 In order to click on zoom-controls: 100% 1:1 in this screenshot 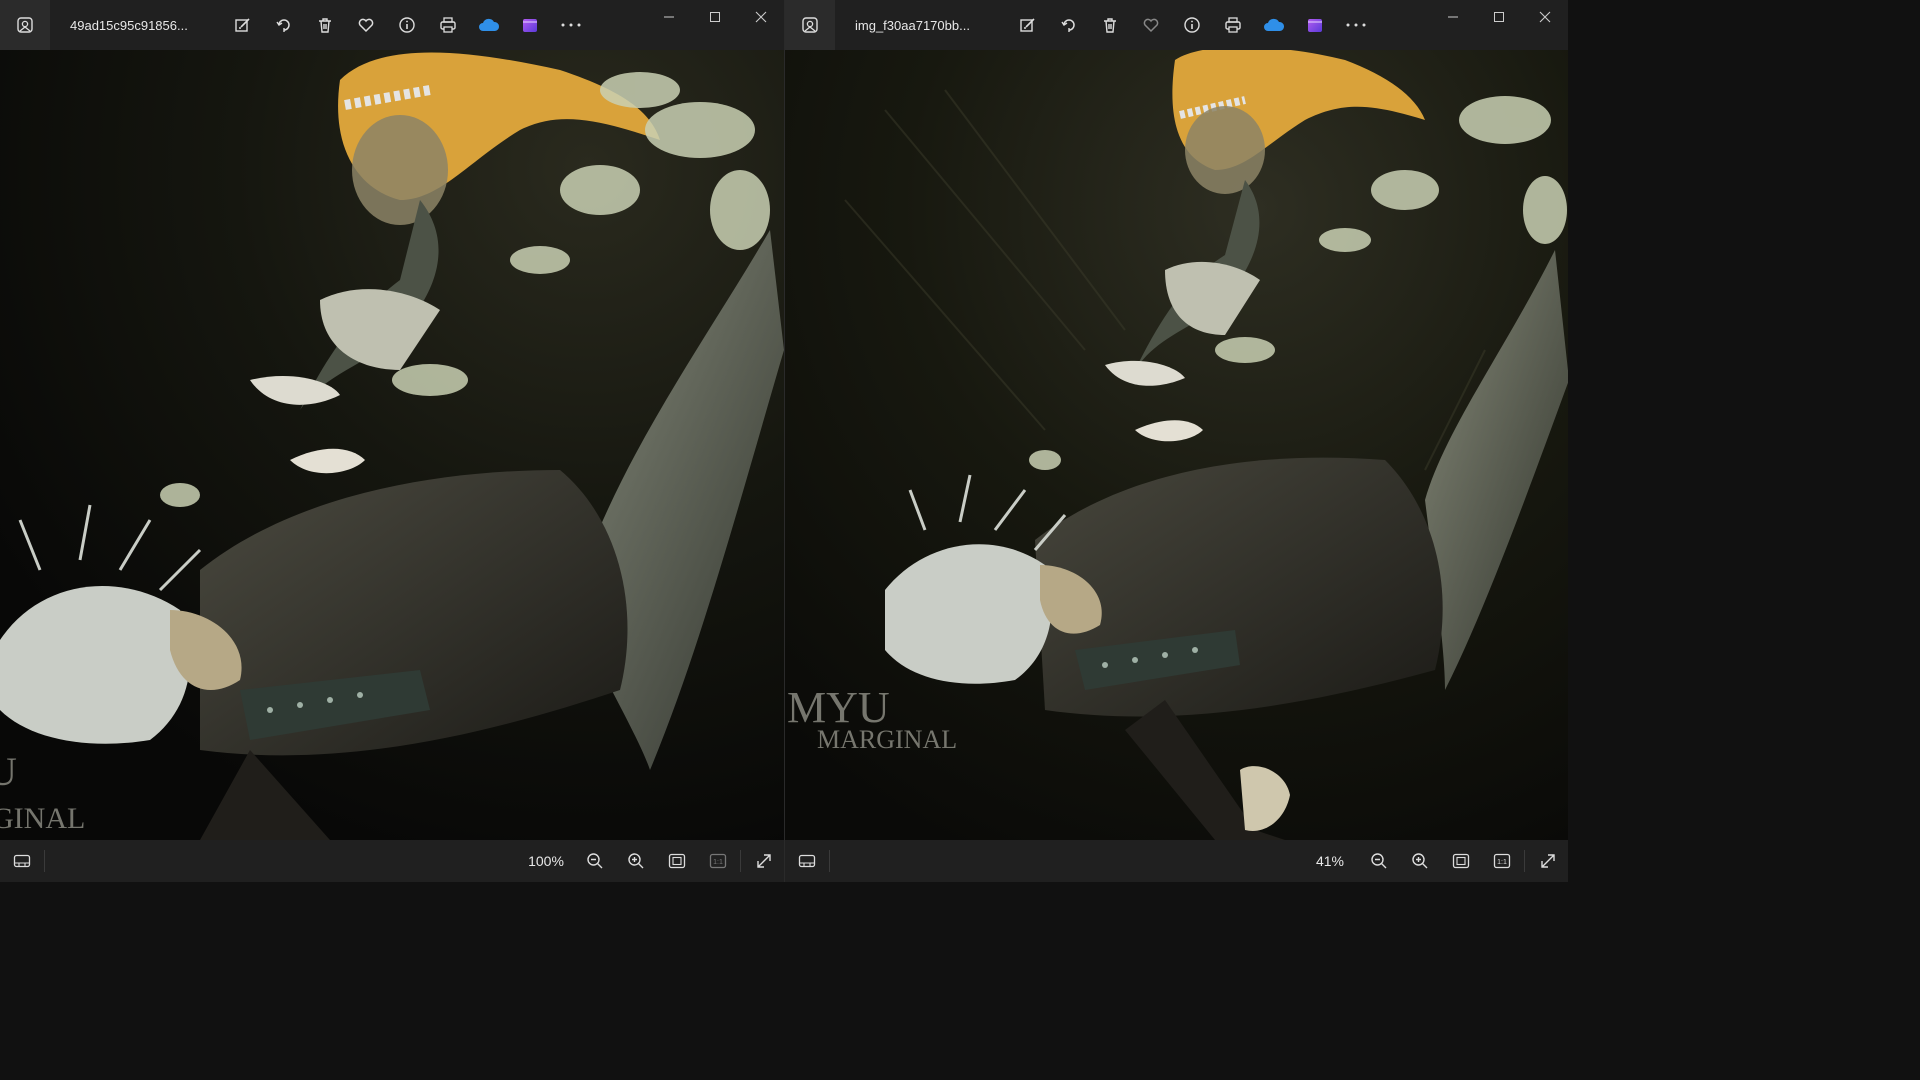, I will do `click(651, 861)`.